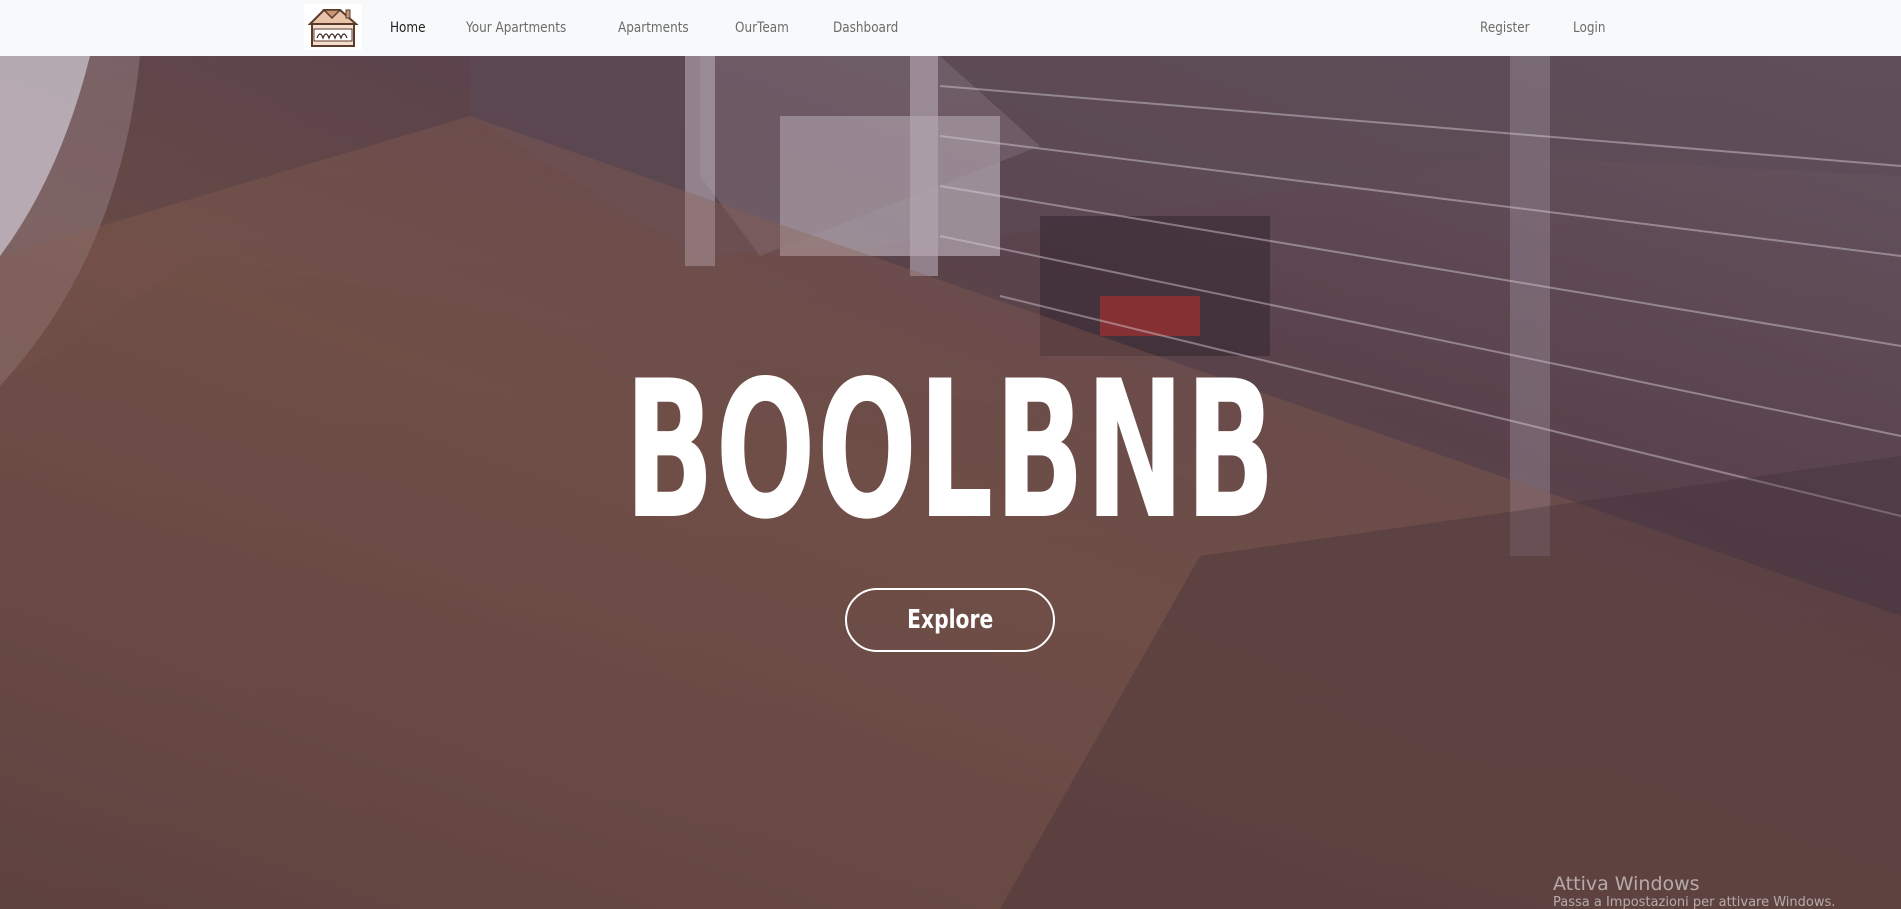  Describe the element at coordinates (1505, 28) in the screenshot. I see `nav-register-link: Register` at that location.